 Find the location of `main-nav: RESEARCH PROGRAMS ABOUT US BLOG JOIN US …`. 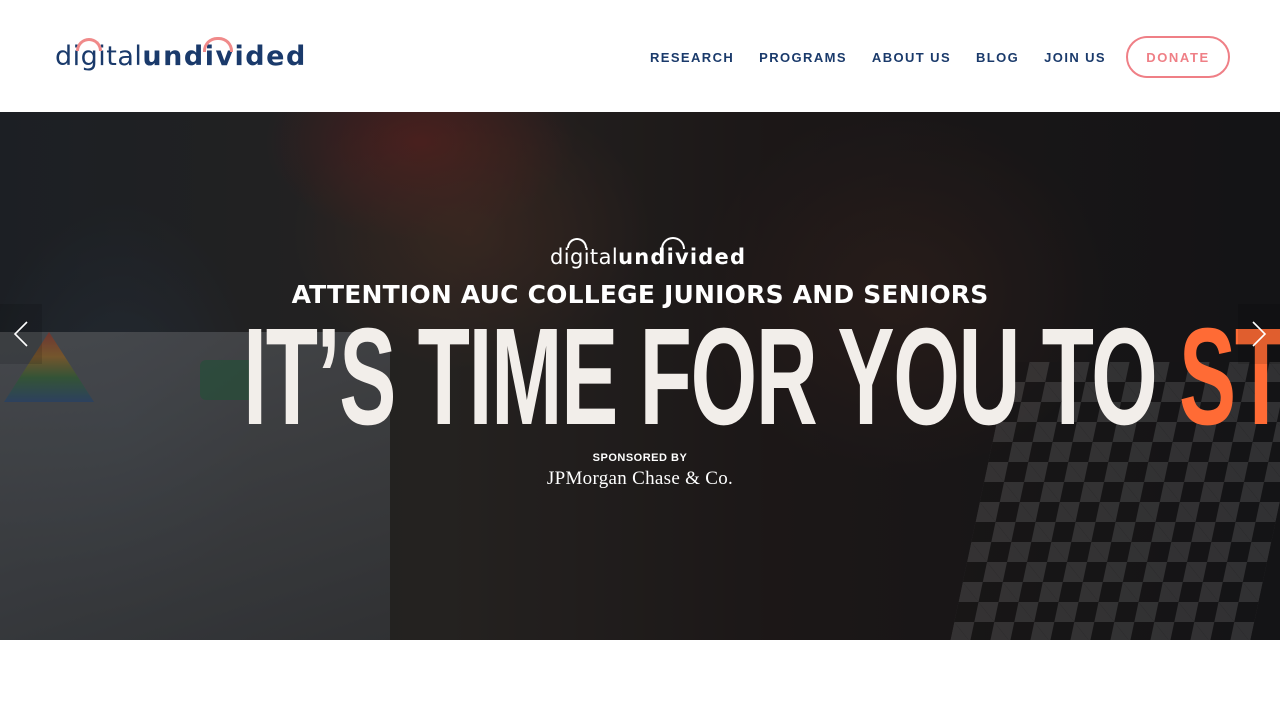

main-nav: RESEARCH PROGRAMS ABOUT US BLOG JOIN US … is located at coordinates (940, 57).